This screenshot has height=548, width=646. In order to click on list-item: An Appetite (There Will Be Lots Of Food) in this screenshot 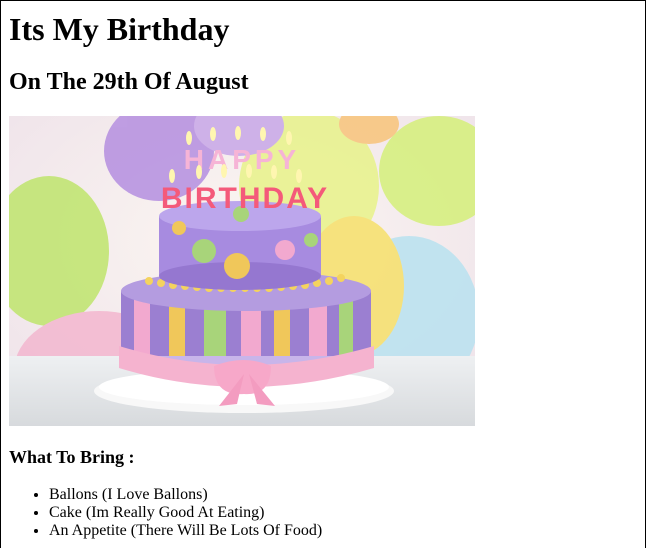, I will do `click(185, 531)`.